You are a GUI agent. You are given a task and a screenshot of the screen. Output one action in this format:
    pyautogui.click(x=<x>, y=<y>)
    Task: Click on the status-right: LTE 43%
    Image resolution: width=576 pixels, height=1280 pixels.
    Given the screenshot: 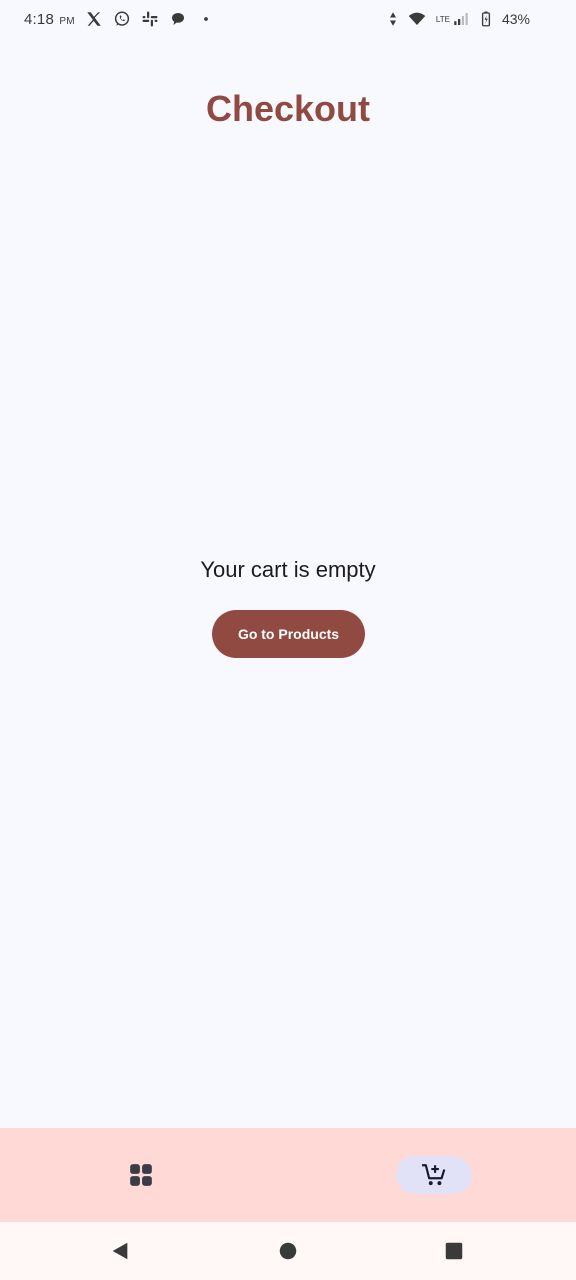 What is the action you would take?
    pyautogui.click(x=459, y=19)
    